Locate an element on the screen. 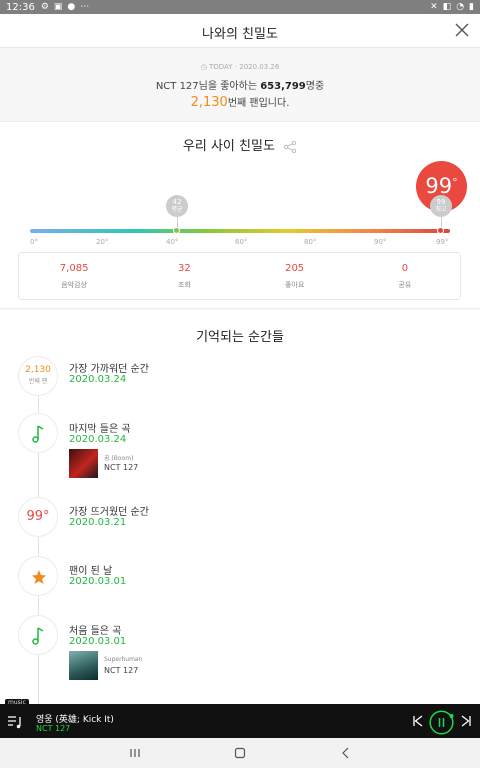 The width and height of the screenshot is (480, 768). player-tag: music is located at coordinates (17, 702).